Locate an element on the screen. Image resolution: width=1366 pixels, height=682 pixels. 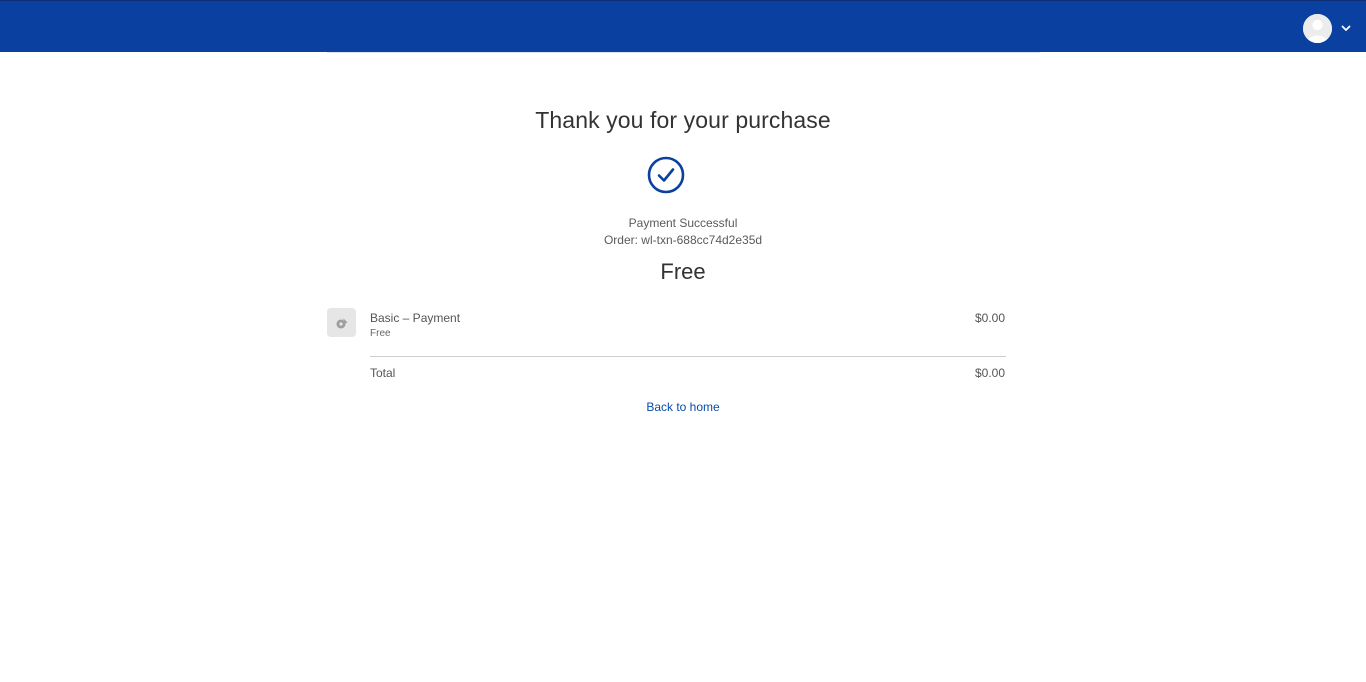
header-divider is located at coordinates (683, 52).